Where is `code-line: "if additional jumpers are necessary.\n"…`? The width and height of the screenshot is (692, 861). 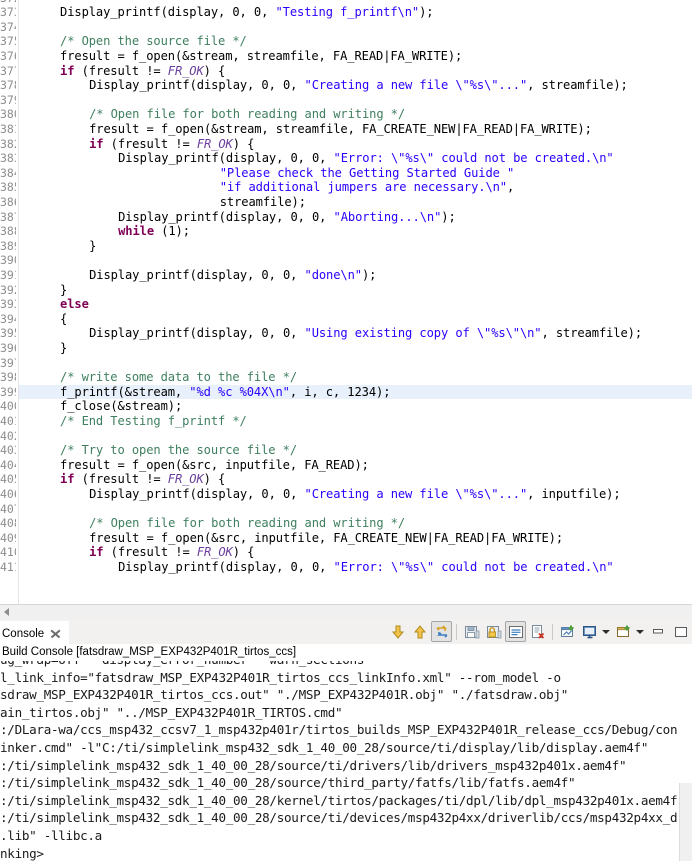
code-line: "if additional jumpers are necessary.\n"… is located at coordinates (367, 187).